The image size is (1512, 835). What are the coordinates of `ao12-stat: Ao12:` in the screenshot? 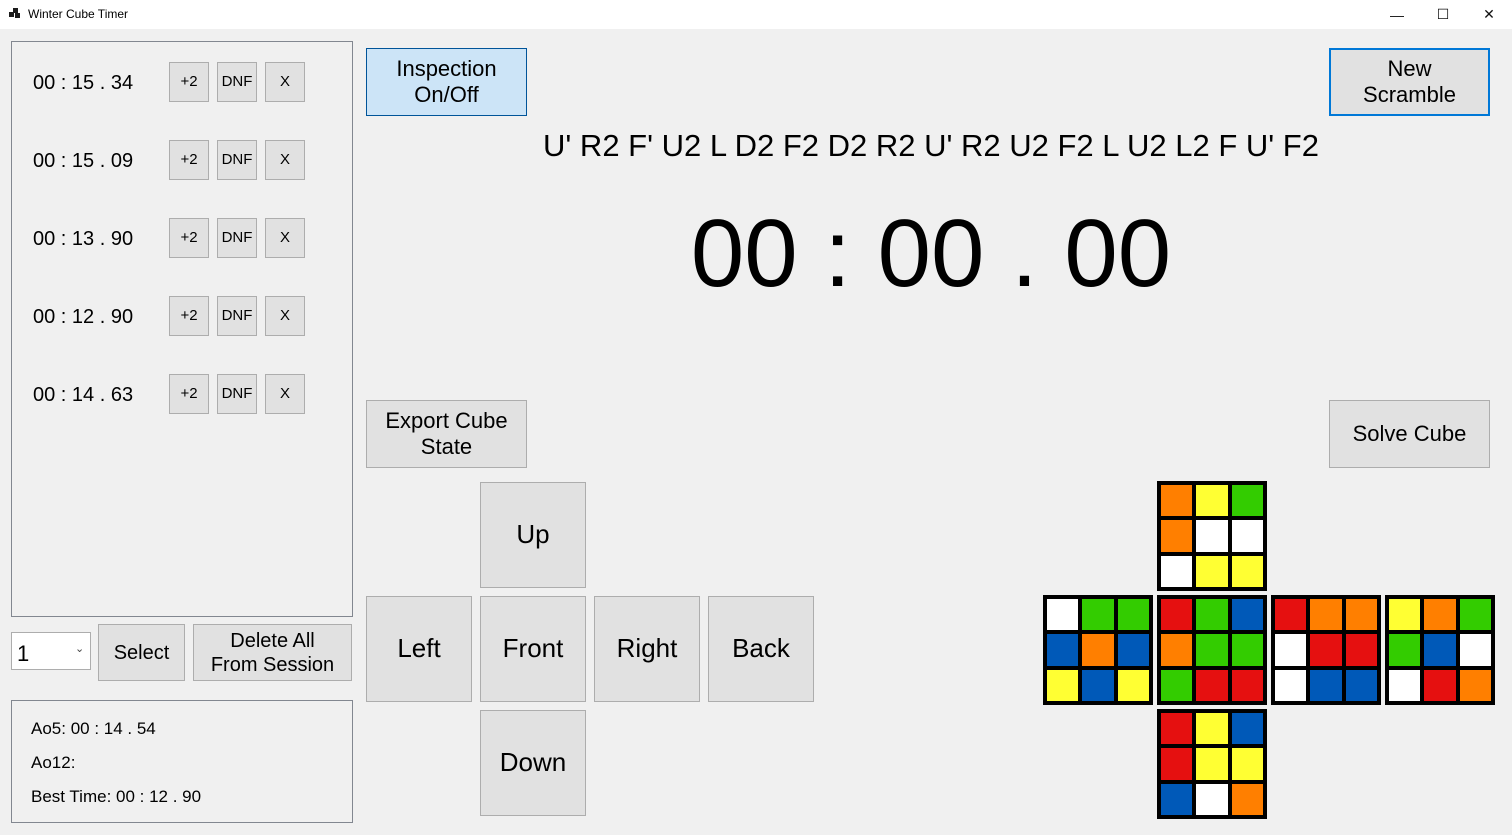 It's located at (53, 762).